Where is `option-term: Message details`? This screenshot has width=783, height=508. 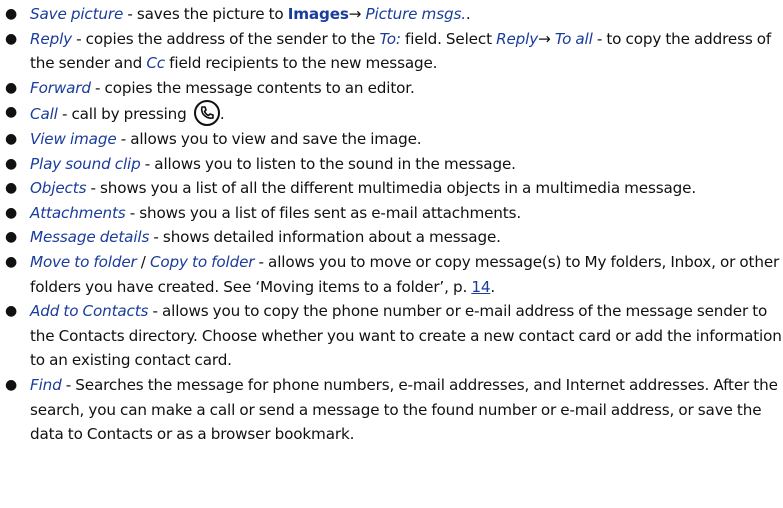
option-term: Message details is located at coordinates (90, 237).